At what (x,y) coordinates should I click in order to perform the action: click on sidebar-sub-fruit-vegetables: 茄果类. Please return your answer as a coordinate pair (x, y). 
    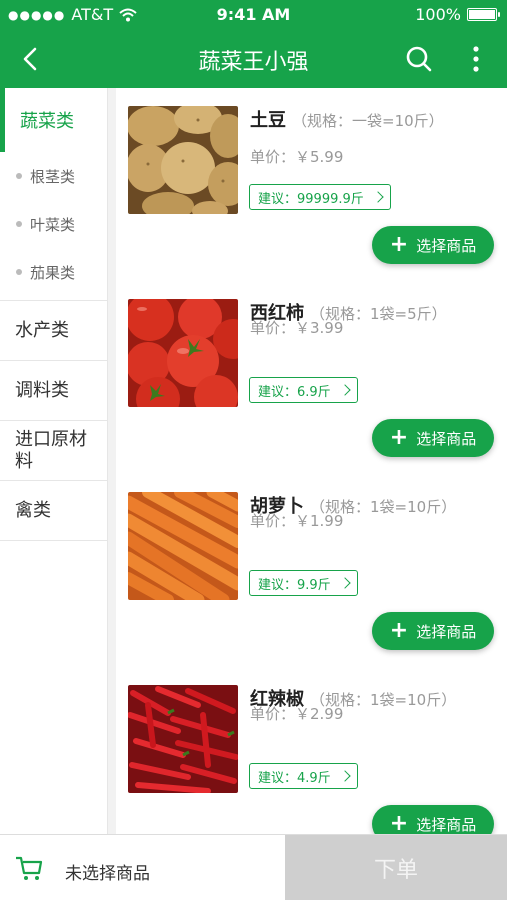
    Looking at the image, I should click on (53, 272).